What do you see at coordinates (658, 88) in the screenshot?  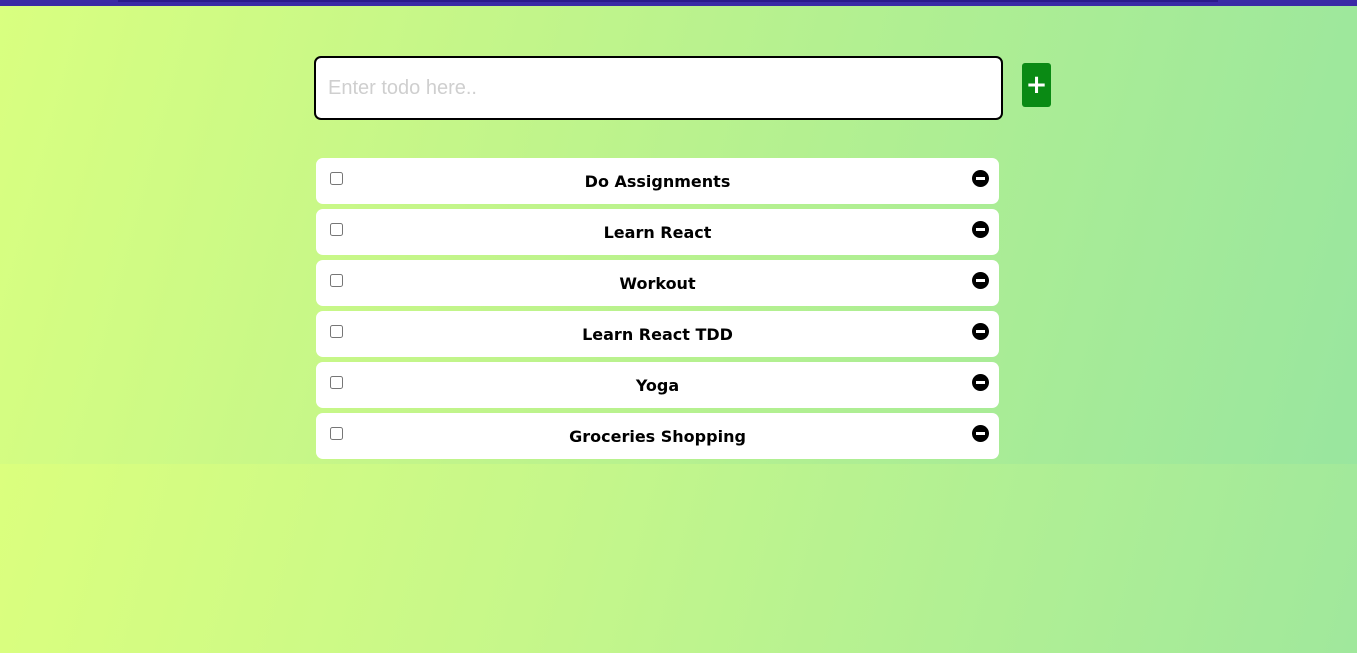 I see `todo-input` at bounding box center [658, 88].